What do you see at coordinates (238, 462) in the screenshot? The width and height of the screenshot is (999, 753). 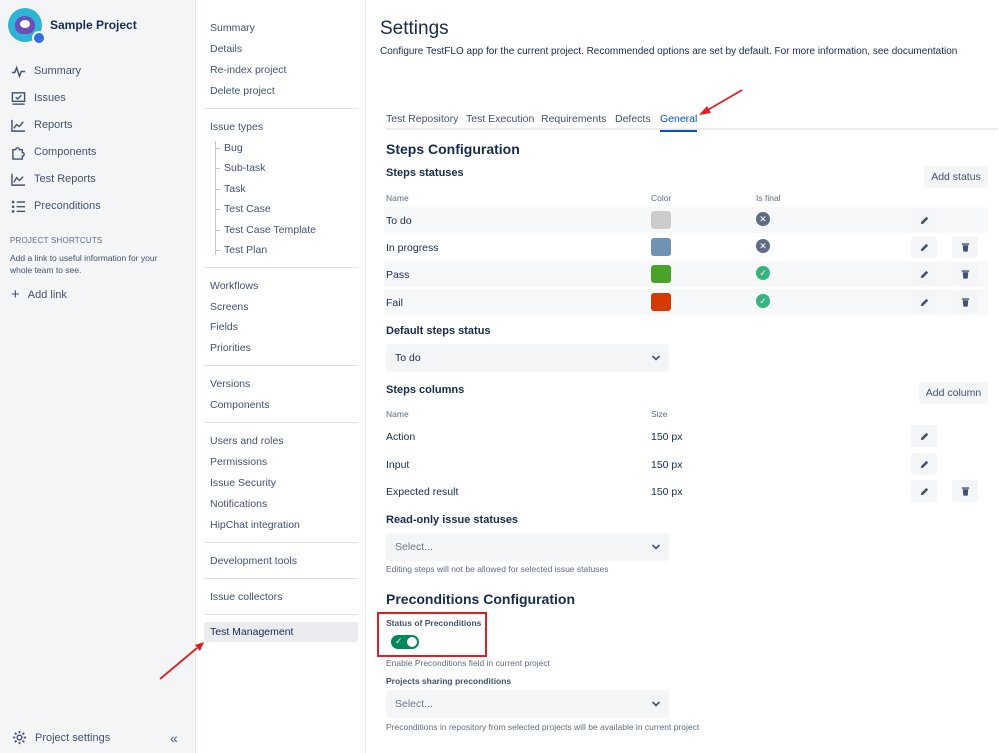 I see `settings-nav-permissions: Permissions` at bounding box center [238, 462].